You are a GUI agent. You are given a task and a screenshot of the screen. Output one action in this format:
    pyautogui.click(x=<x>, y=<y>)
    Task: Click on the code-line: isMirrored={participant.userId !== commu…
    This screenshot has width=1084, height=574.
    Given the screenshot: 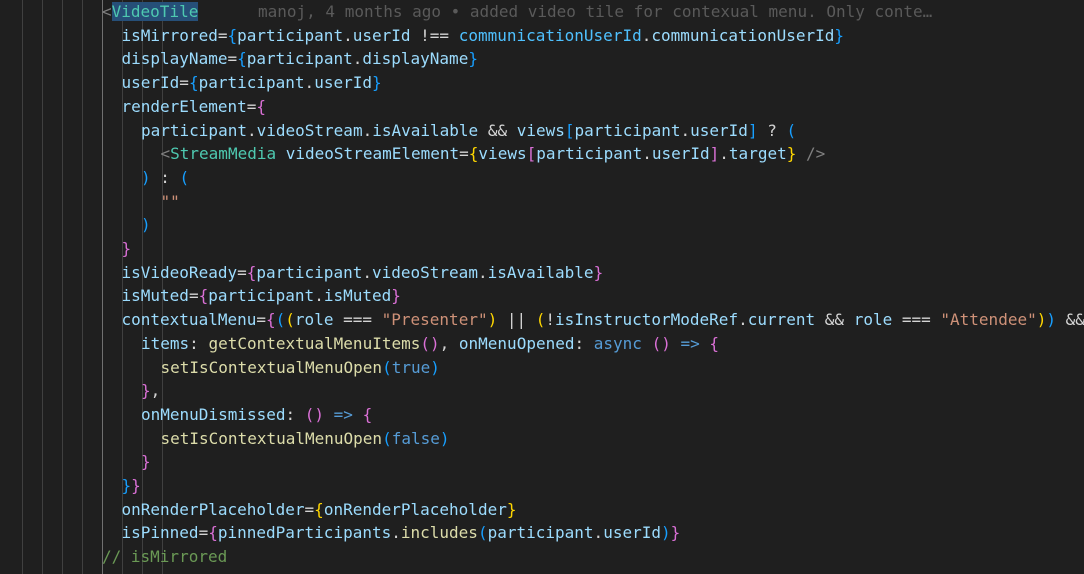 What is the action you would take?
    pyautogui.click(x=483, y=36)
    